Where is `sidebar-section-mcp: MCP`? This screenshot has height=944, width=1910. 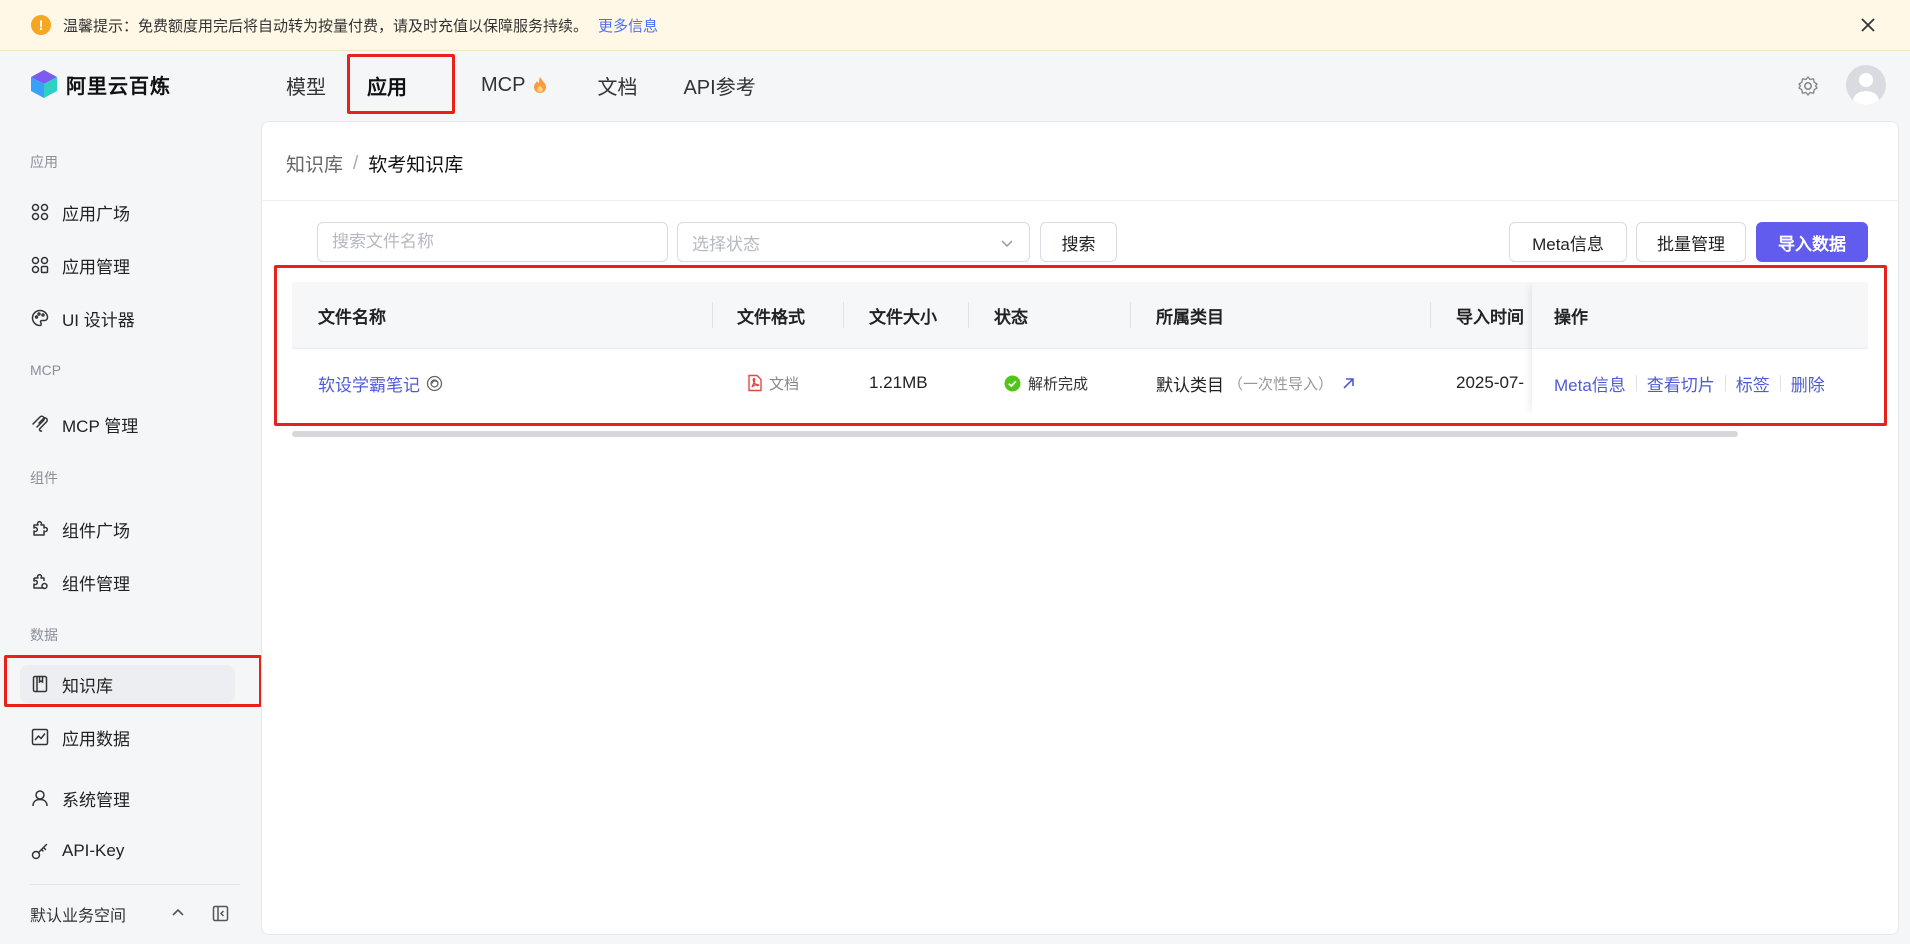 sidebar-section-mcp: MCP is located at coordinates (46, 370).